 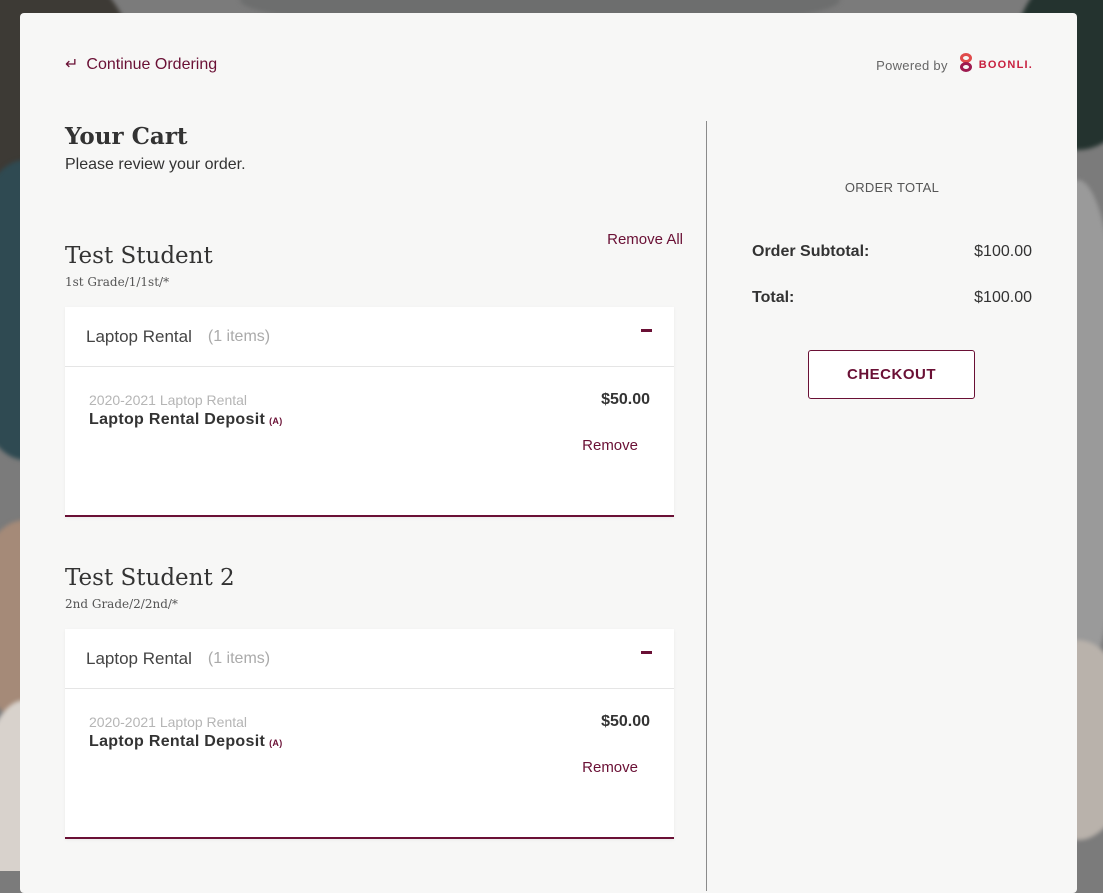 What do you see at coordinates (811, 251) in the screenshot?
I see `subtotal-label: Order Subtotal:` at bounding box center [811, 251].